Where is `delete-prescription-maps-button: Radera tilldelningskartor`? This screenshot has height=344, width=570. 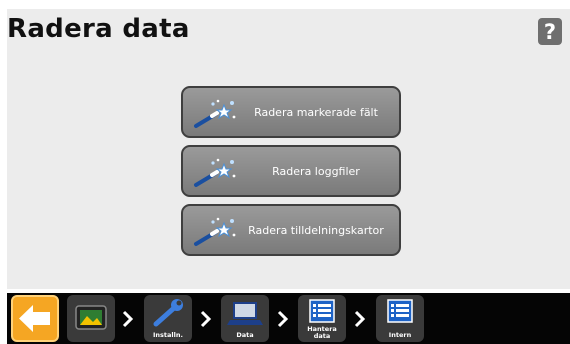
delete-prescription-maps-button: Radera tilldelningskartor is located at coordinates (291, 230).